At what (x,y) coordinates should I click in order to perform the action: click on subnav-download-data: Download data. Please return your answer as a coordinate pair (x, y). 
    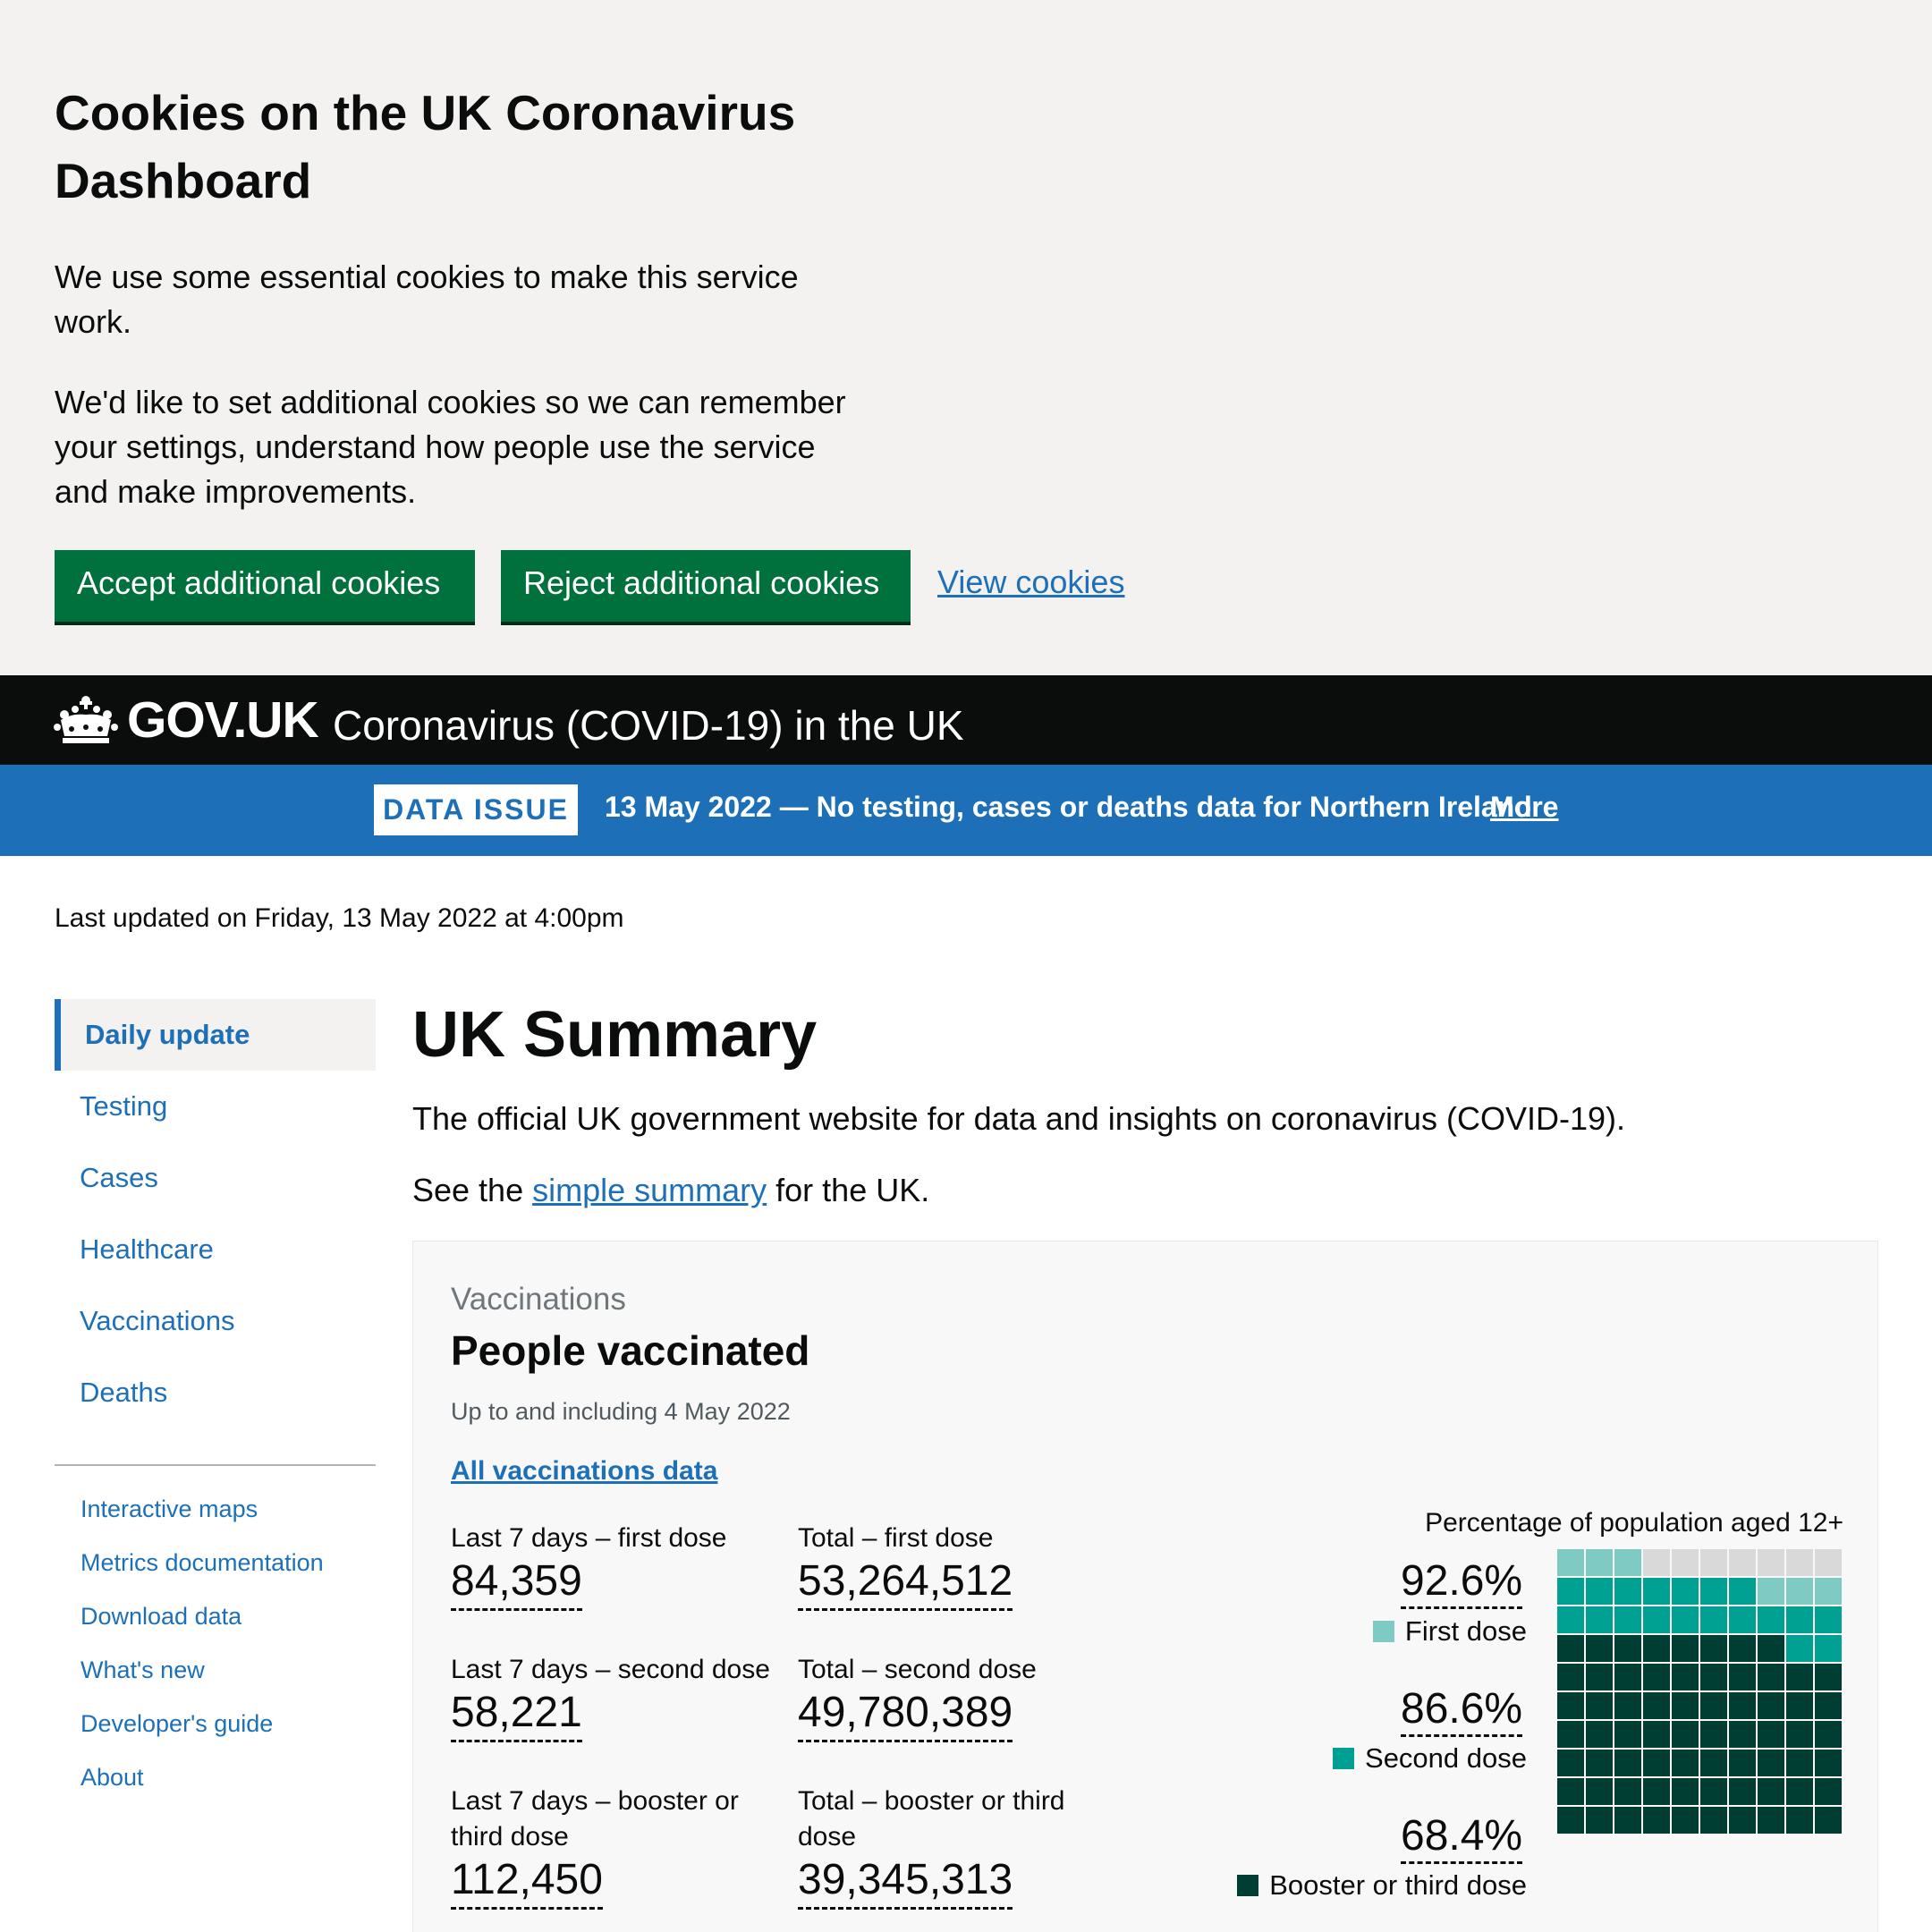
    Looking at the image, I should click on (161, 1617).